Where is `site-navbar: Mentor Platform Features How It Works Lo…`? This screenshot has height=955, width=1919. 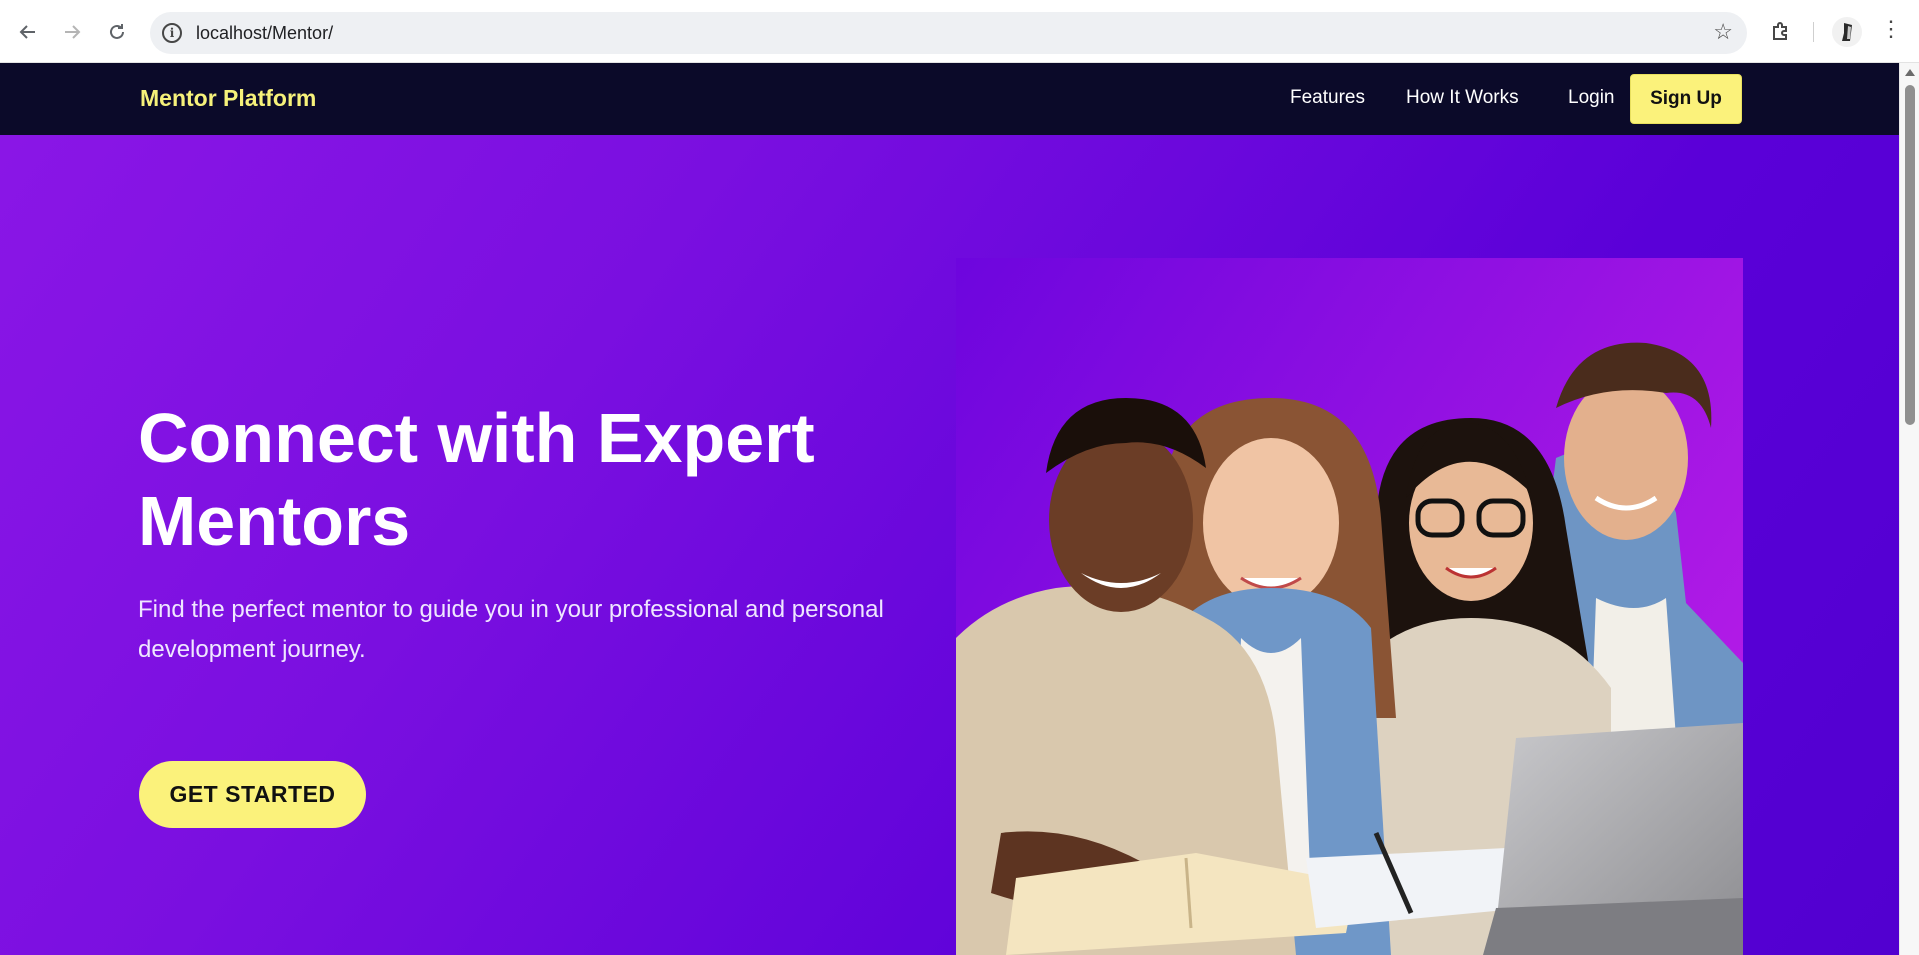 site-navbar: Mentor Platform Features How It Works Lo… is located at coordinates (949, 99).